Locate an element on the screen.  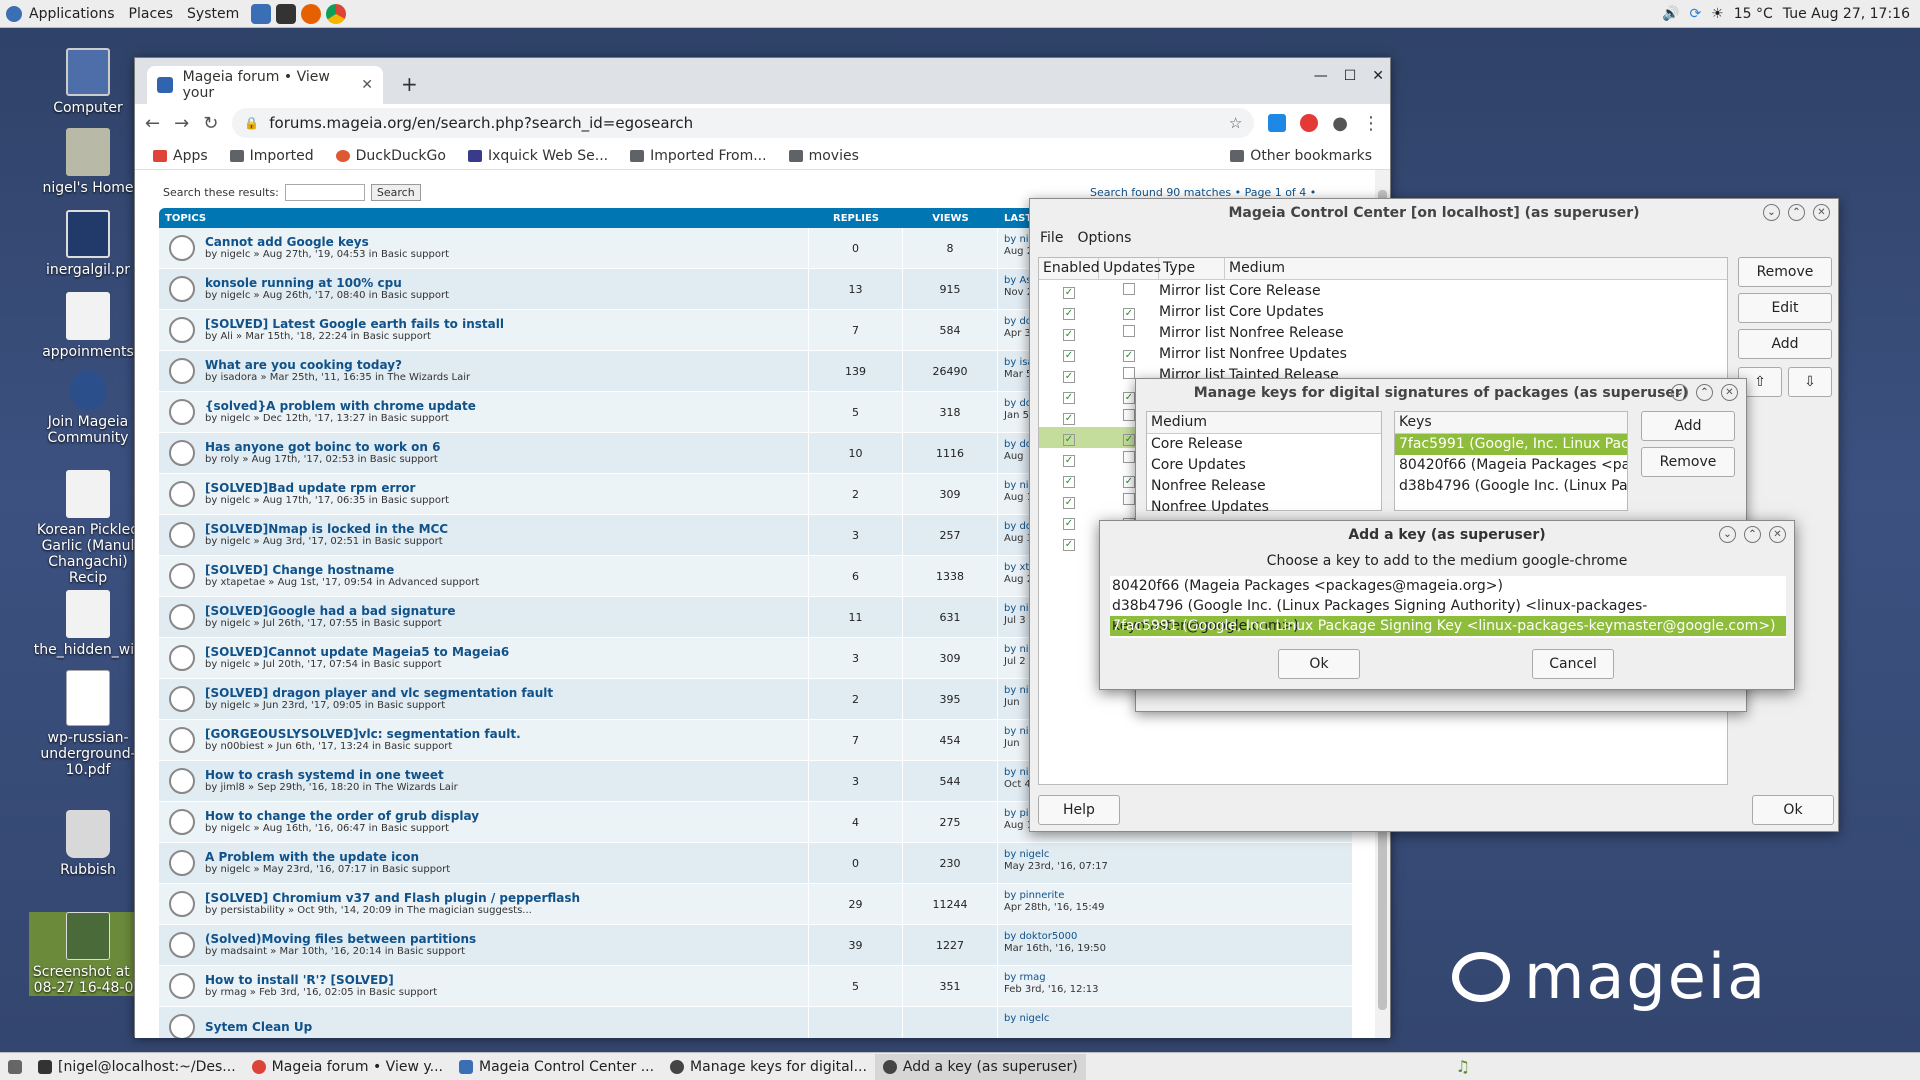
topic-title: {solved}A problem with chrome update is located at coordinates (340, 406).